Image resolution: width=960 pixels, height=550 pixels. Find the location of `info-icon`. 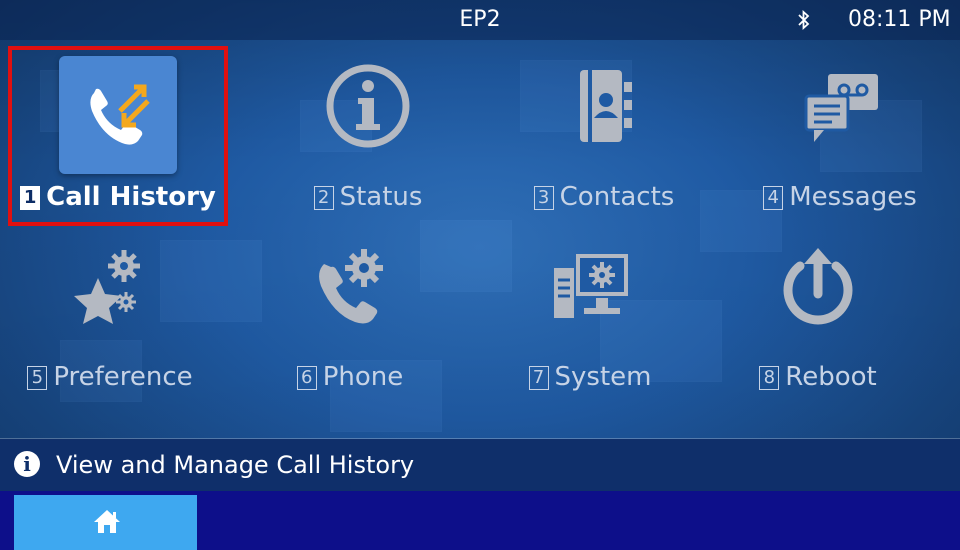

info-icon is located at coordinates (27, 464).